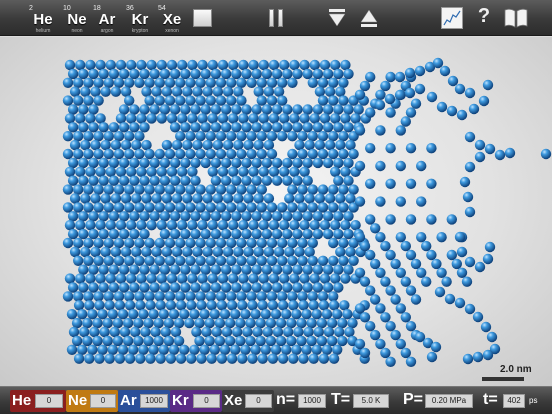 The image size is (552, 414). Describe the element at coordinates (172, 18) in the screenshot. I see `element-button-xenon: 54 Xe xenon` at that location.